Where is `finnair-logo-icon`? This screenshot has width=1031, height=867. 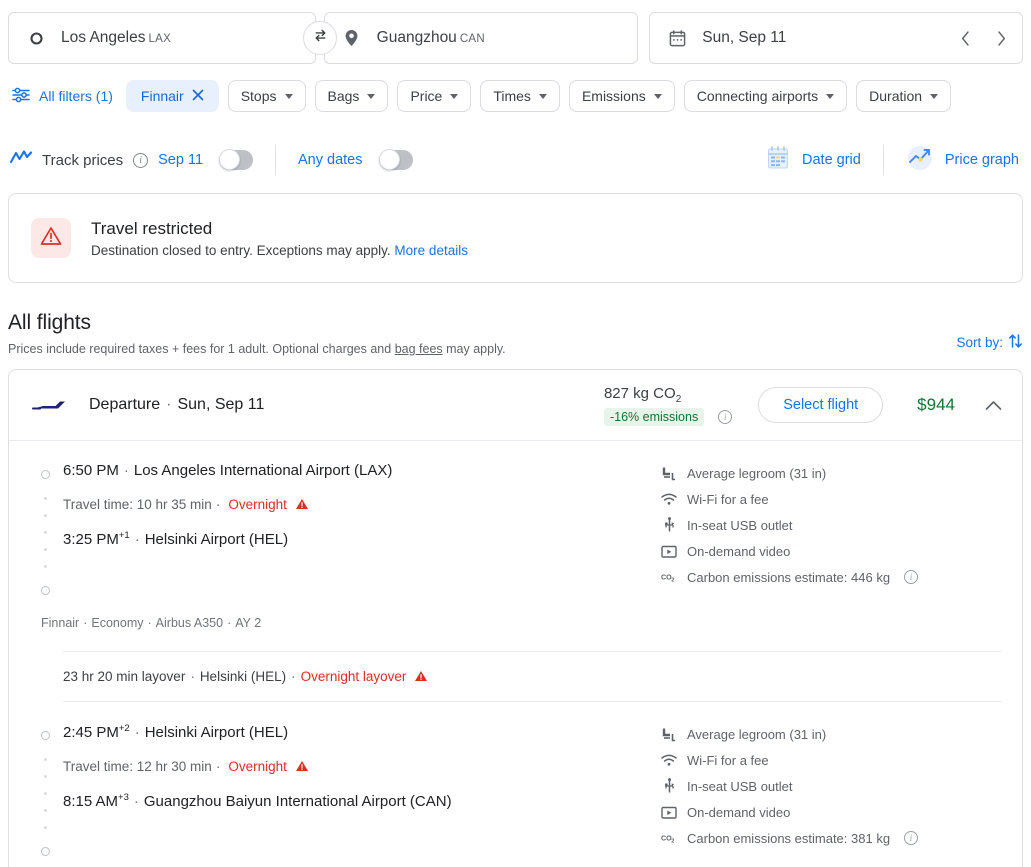 finnair-logo-icon is located at coordinates (56, 405).